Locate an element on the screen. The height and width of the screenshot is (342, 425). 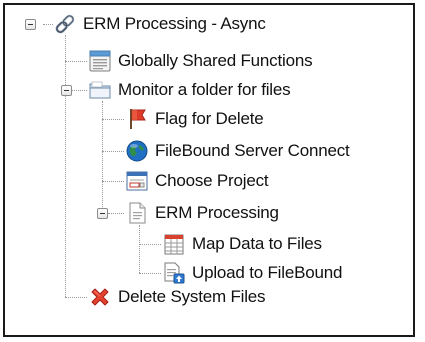
erm-processing-collapse-toggle is located at coordinates (102, 213).